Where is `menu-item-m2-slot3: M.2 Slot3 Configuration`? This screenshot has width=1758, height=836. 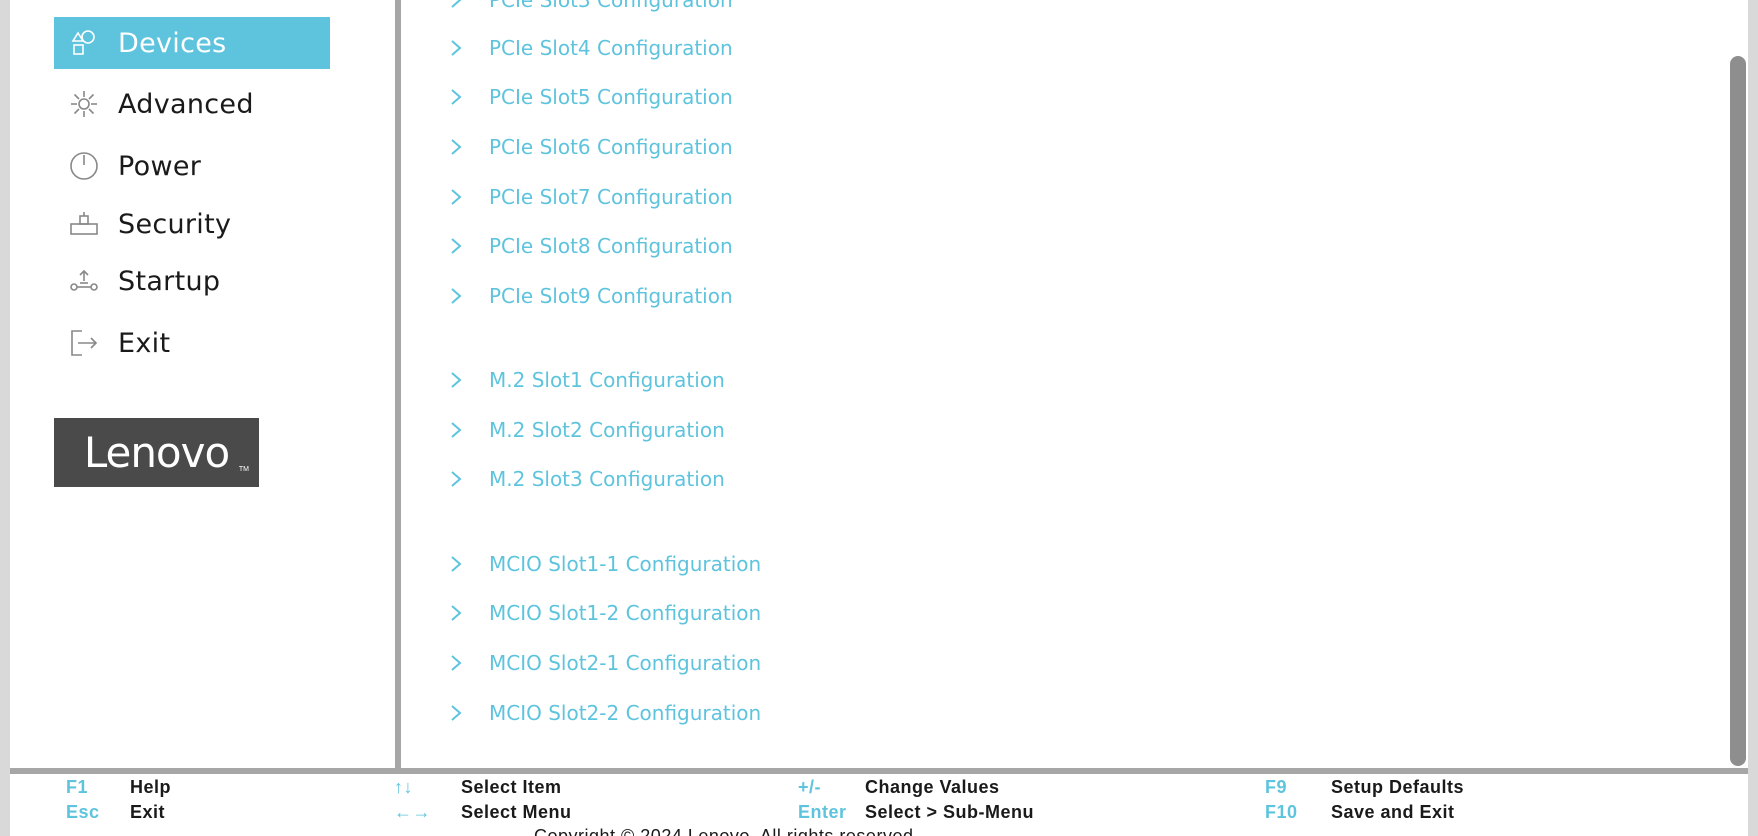
menu-item-m2-slot3: M.2 Slot3 Configuration is located at coordinates (586, 479).